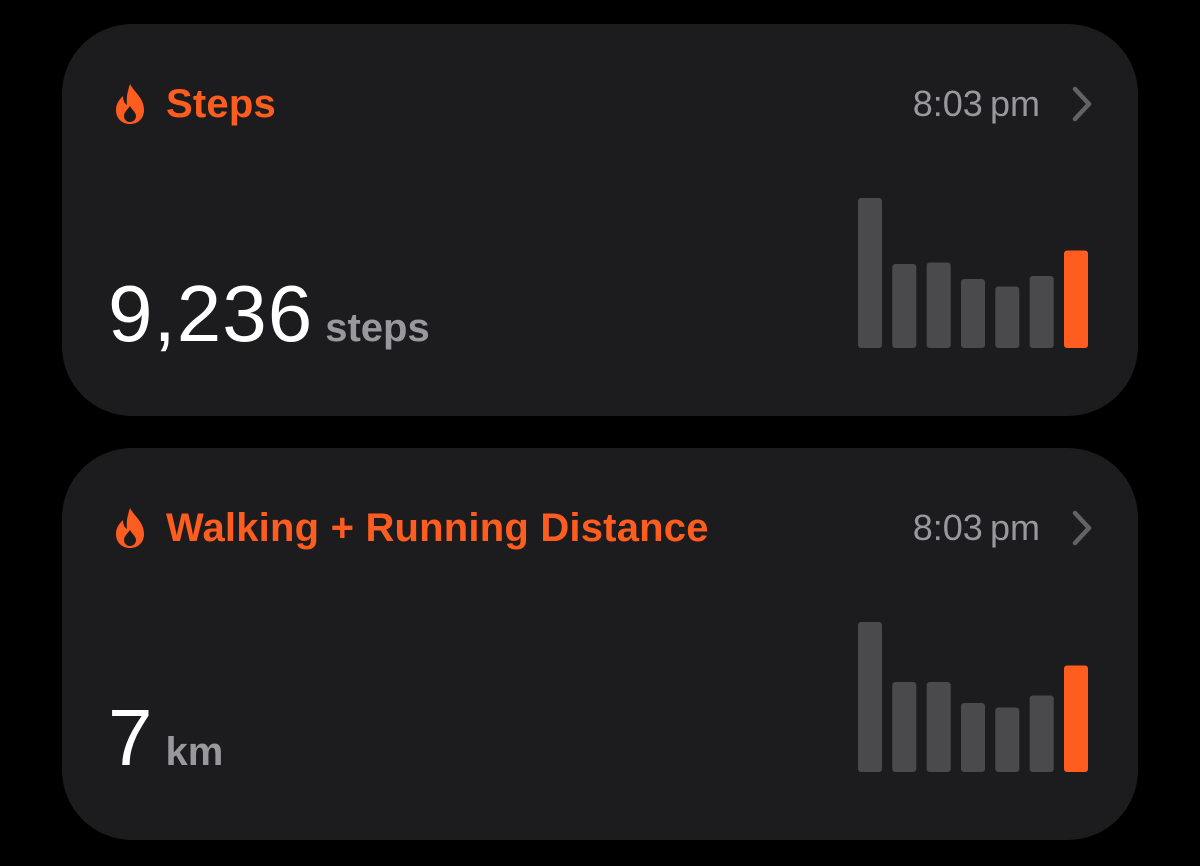  What do you see at coordinates (437, 527) in the screenshot?
I see `card-title: Walking + Running Distance` at bounding box center [437, 527].